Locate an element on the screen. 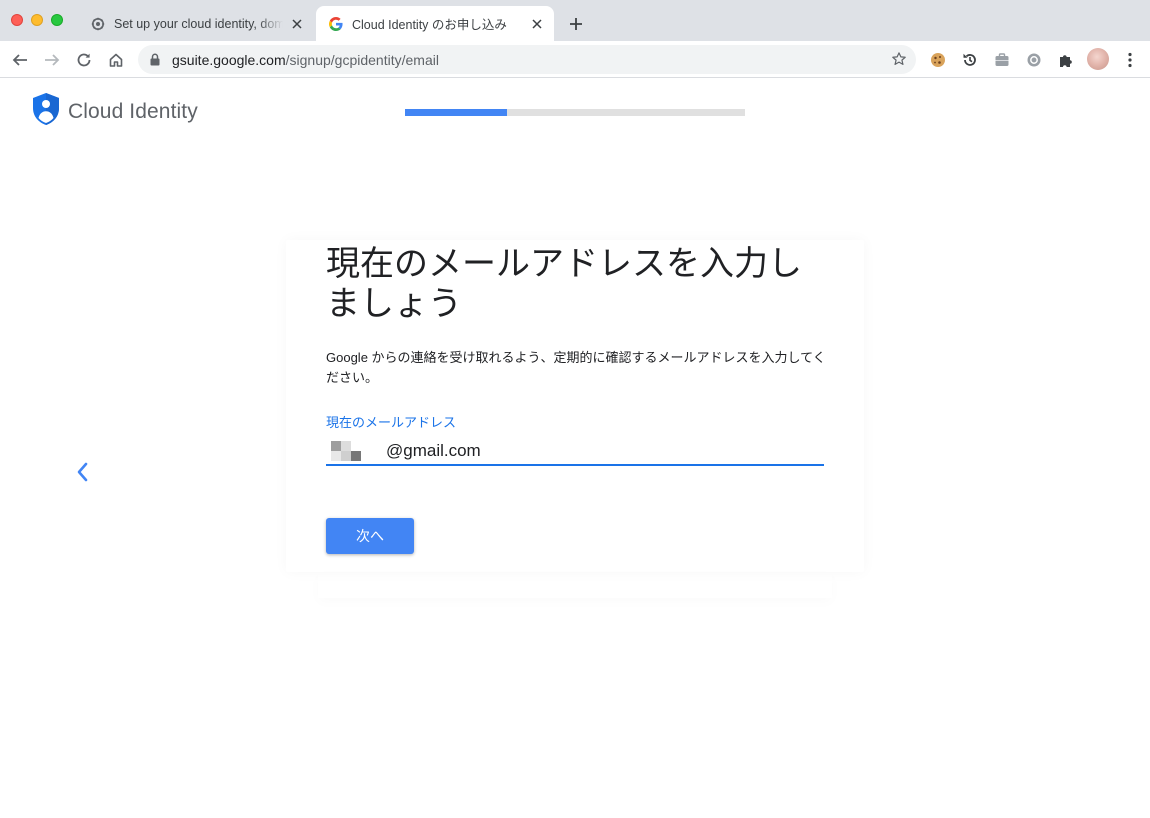  url-host: gsuite.google.com is located at coordinates (229, 60).